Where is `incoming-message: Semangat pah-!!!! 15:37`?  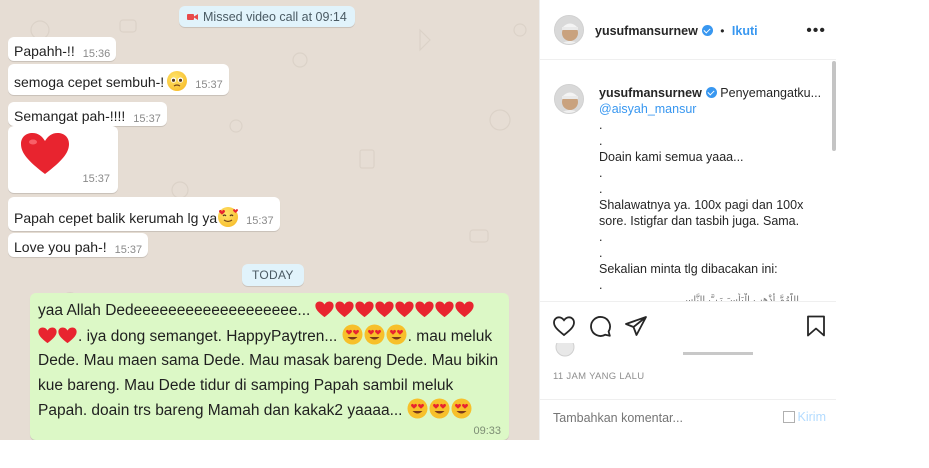
incoming-message: Semangat pah-!!!! 15:37 is located at coordinates (87, 114).